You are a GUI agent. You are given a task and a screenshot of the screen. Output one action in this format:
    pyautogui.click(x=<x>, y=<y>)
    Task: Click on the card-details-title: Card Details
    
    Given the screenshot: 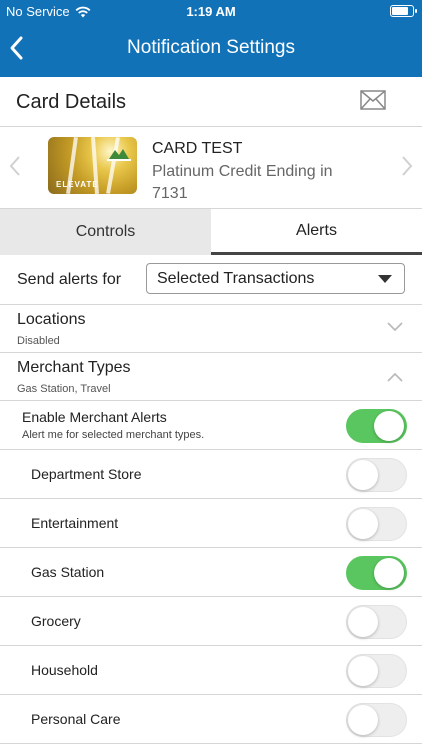 What is the action you would take?
    pyautogui.click(x=71, y=102)
    